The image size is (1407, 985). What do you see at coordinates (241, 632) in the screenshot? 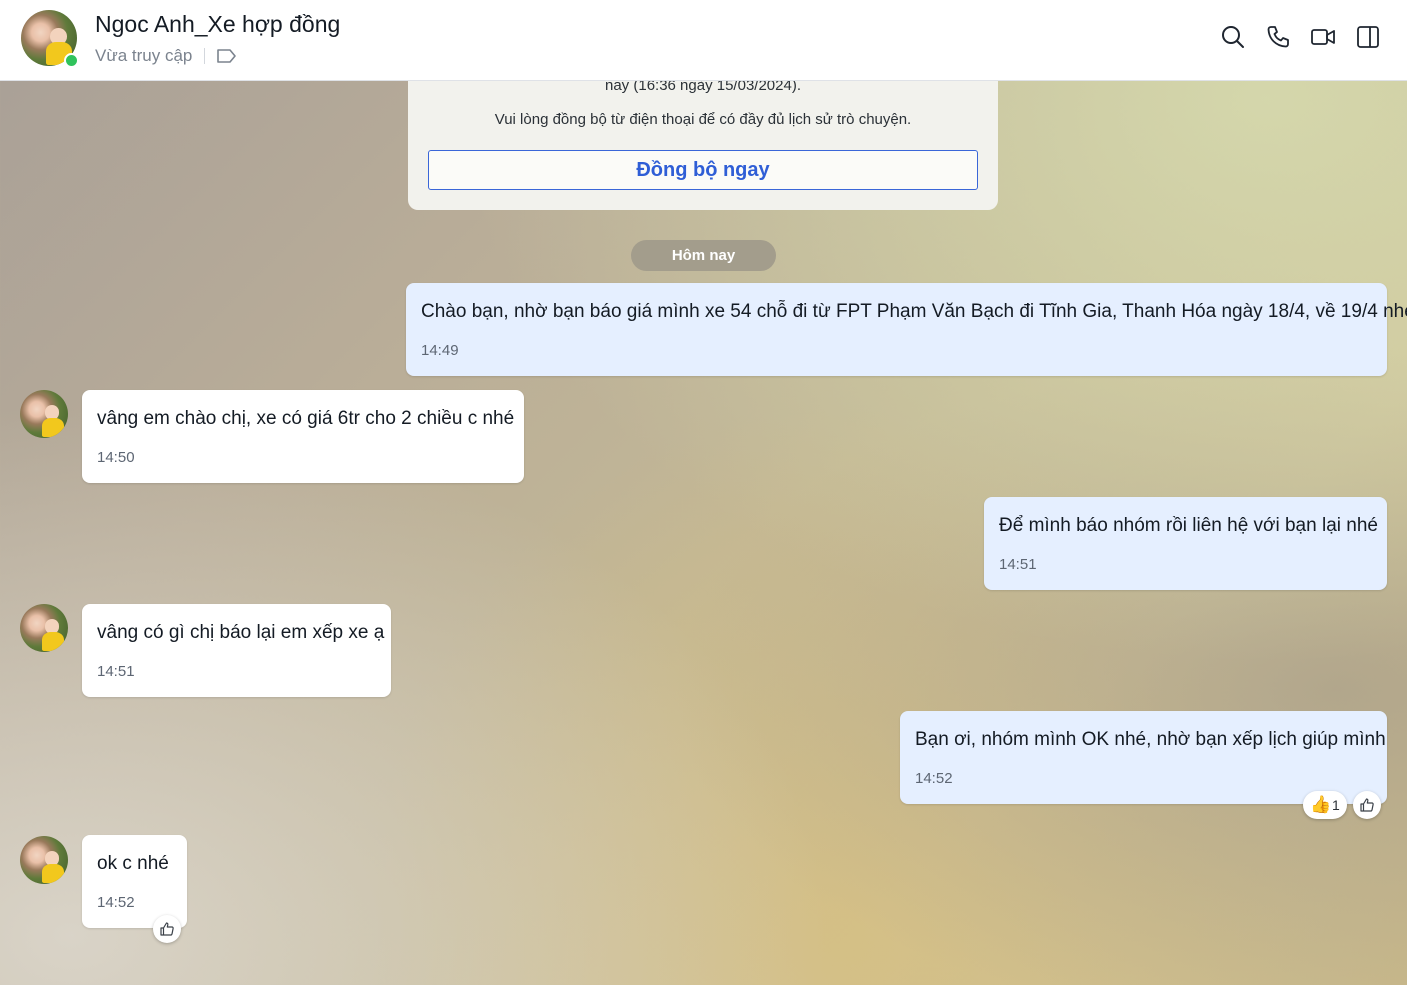
I see `message-text: vâng có gì chị báo lại em xếp xe ạ` at bounding box center [241, 632].